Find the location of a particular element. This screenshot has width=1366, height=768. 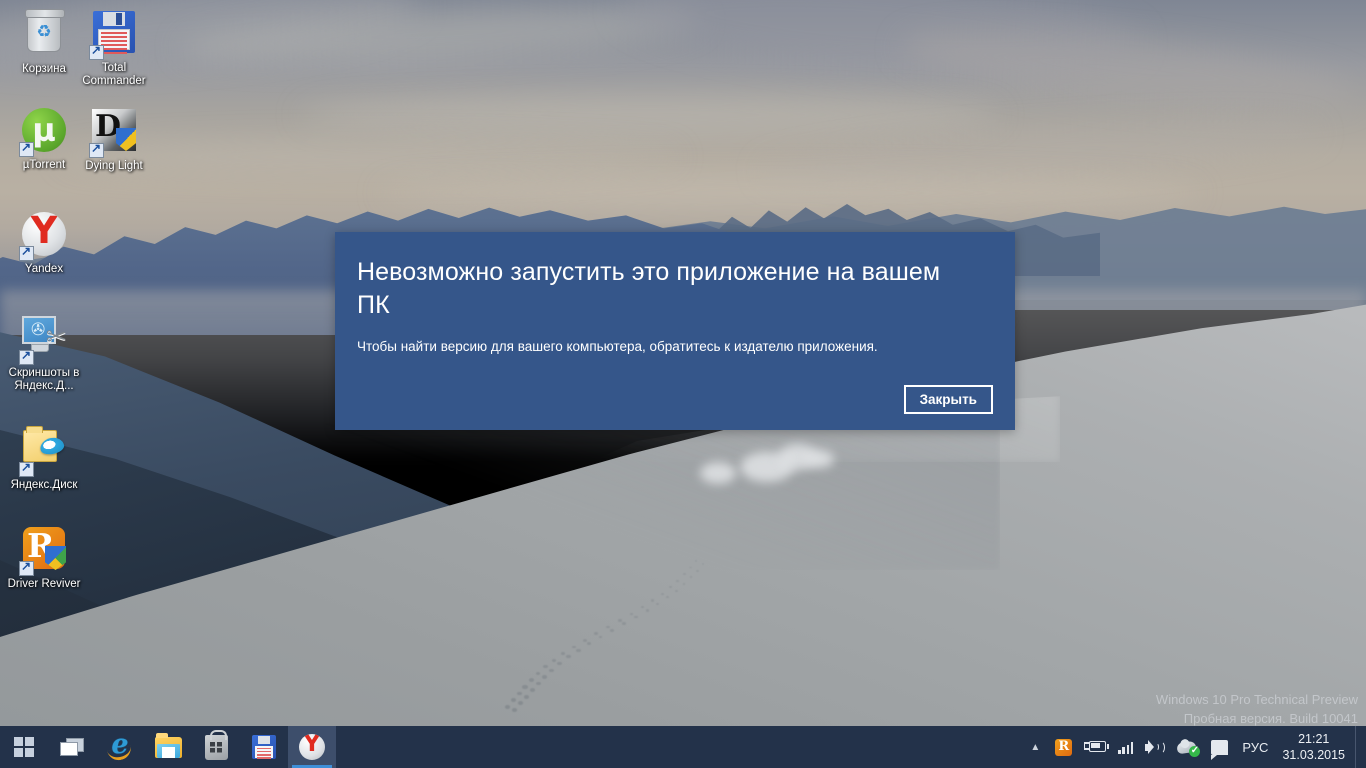

network-tray-icon is located at coordinates (1125, 747).